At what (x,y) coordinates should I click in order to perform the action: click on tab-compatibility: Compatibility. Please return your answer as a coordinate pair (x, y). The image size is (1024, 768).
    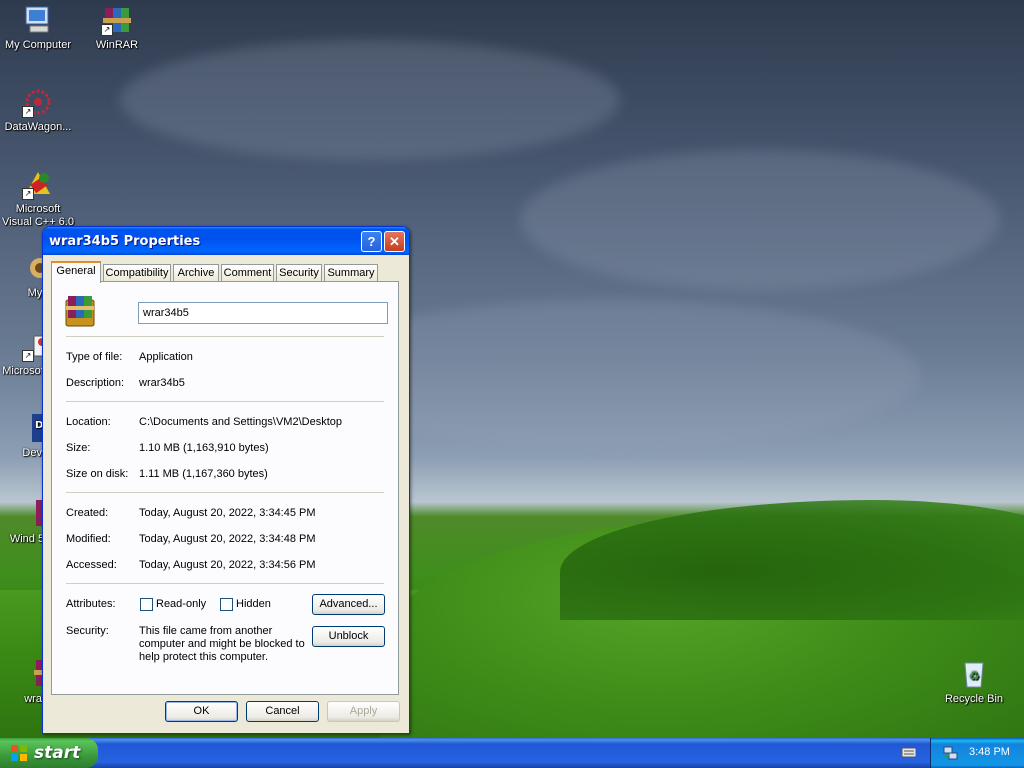
    Looking at the image, I should click on (137, 272).